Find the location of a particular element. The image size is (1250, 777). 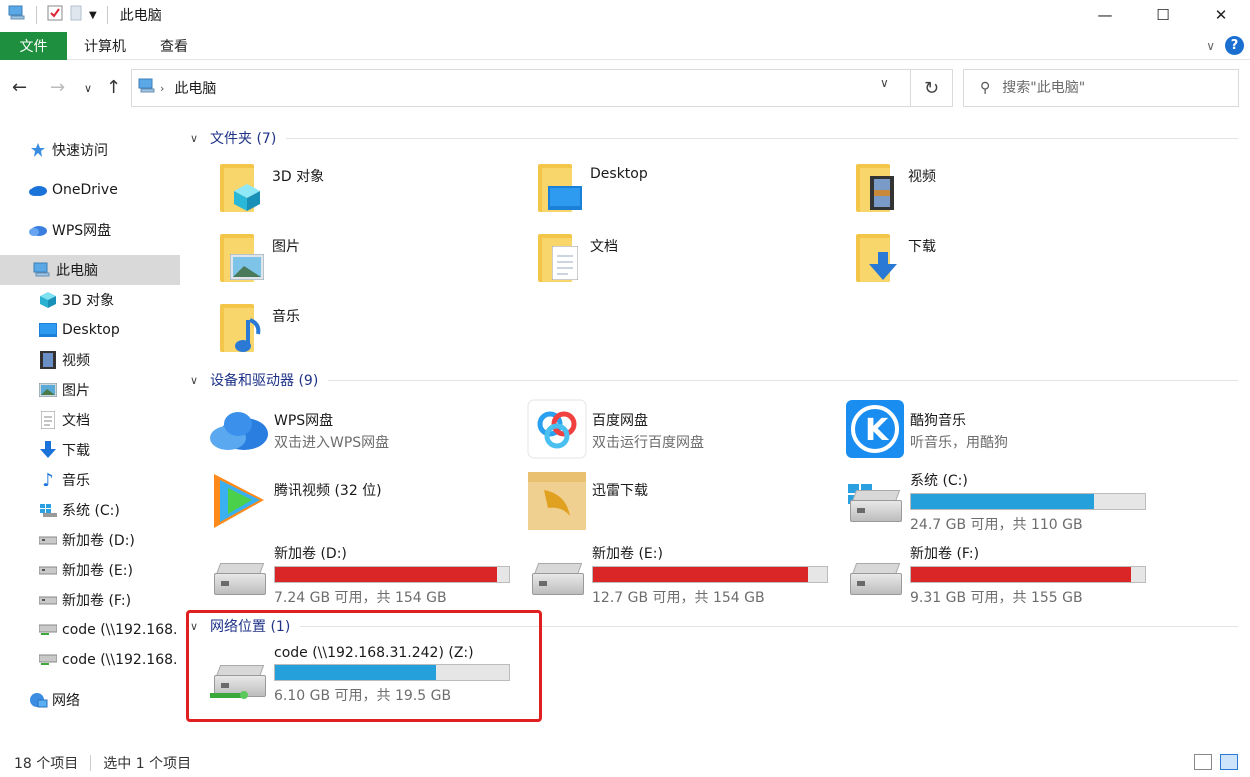

tab-computer: 计算机 is located at coordinates (105, 46).